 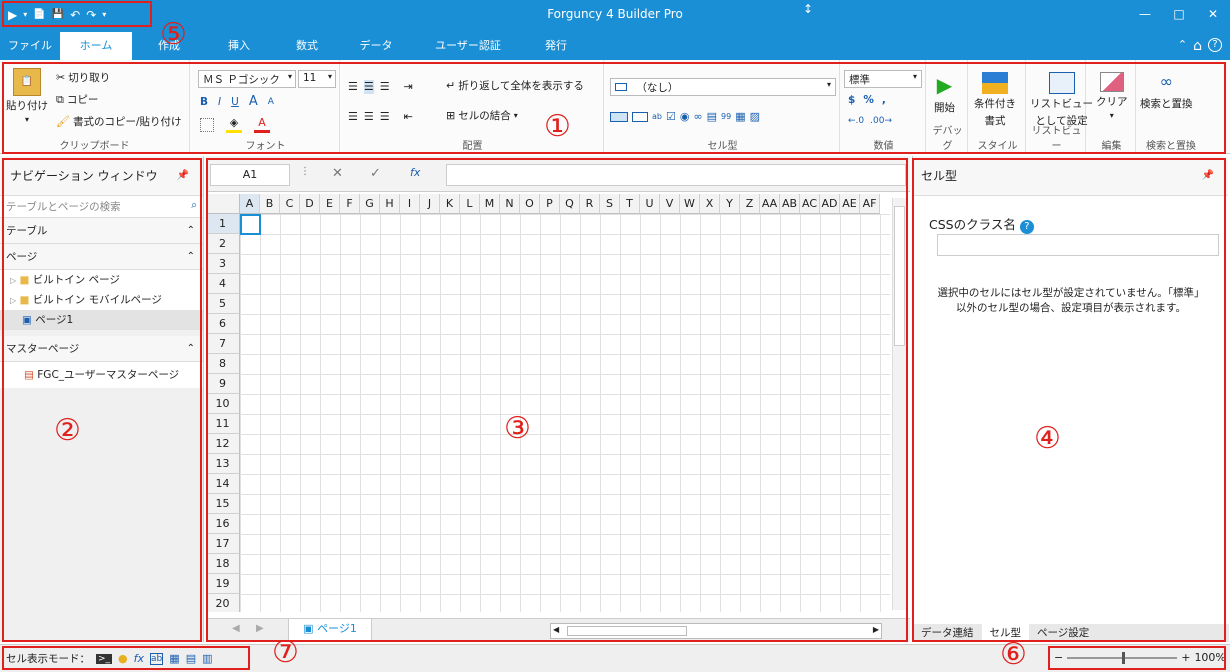 I want to click on horizontal-scrollbar: ◀ ▶, so click(x=716, y=631).